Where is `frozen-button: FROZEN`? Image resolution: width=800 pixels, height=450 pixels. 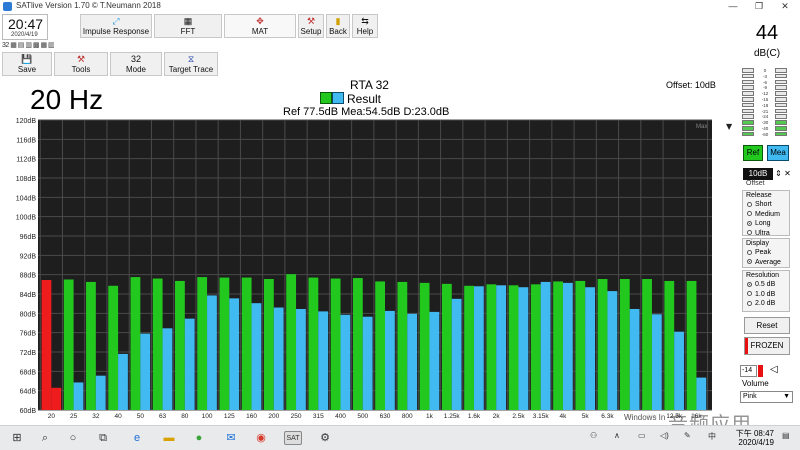 frozen-button: FROZEN is located at coordinates (767, 346).